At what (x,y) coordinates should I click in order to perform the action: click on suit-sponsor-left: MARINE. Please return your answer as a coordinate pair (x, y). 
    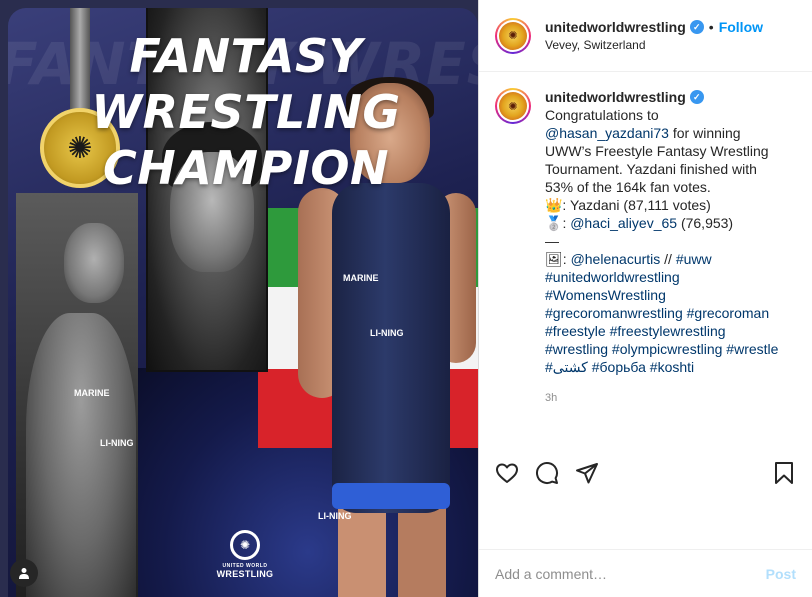
    Looking at the image, I should click on (92, 393).